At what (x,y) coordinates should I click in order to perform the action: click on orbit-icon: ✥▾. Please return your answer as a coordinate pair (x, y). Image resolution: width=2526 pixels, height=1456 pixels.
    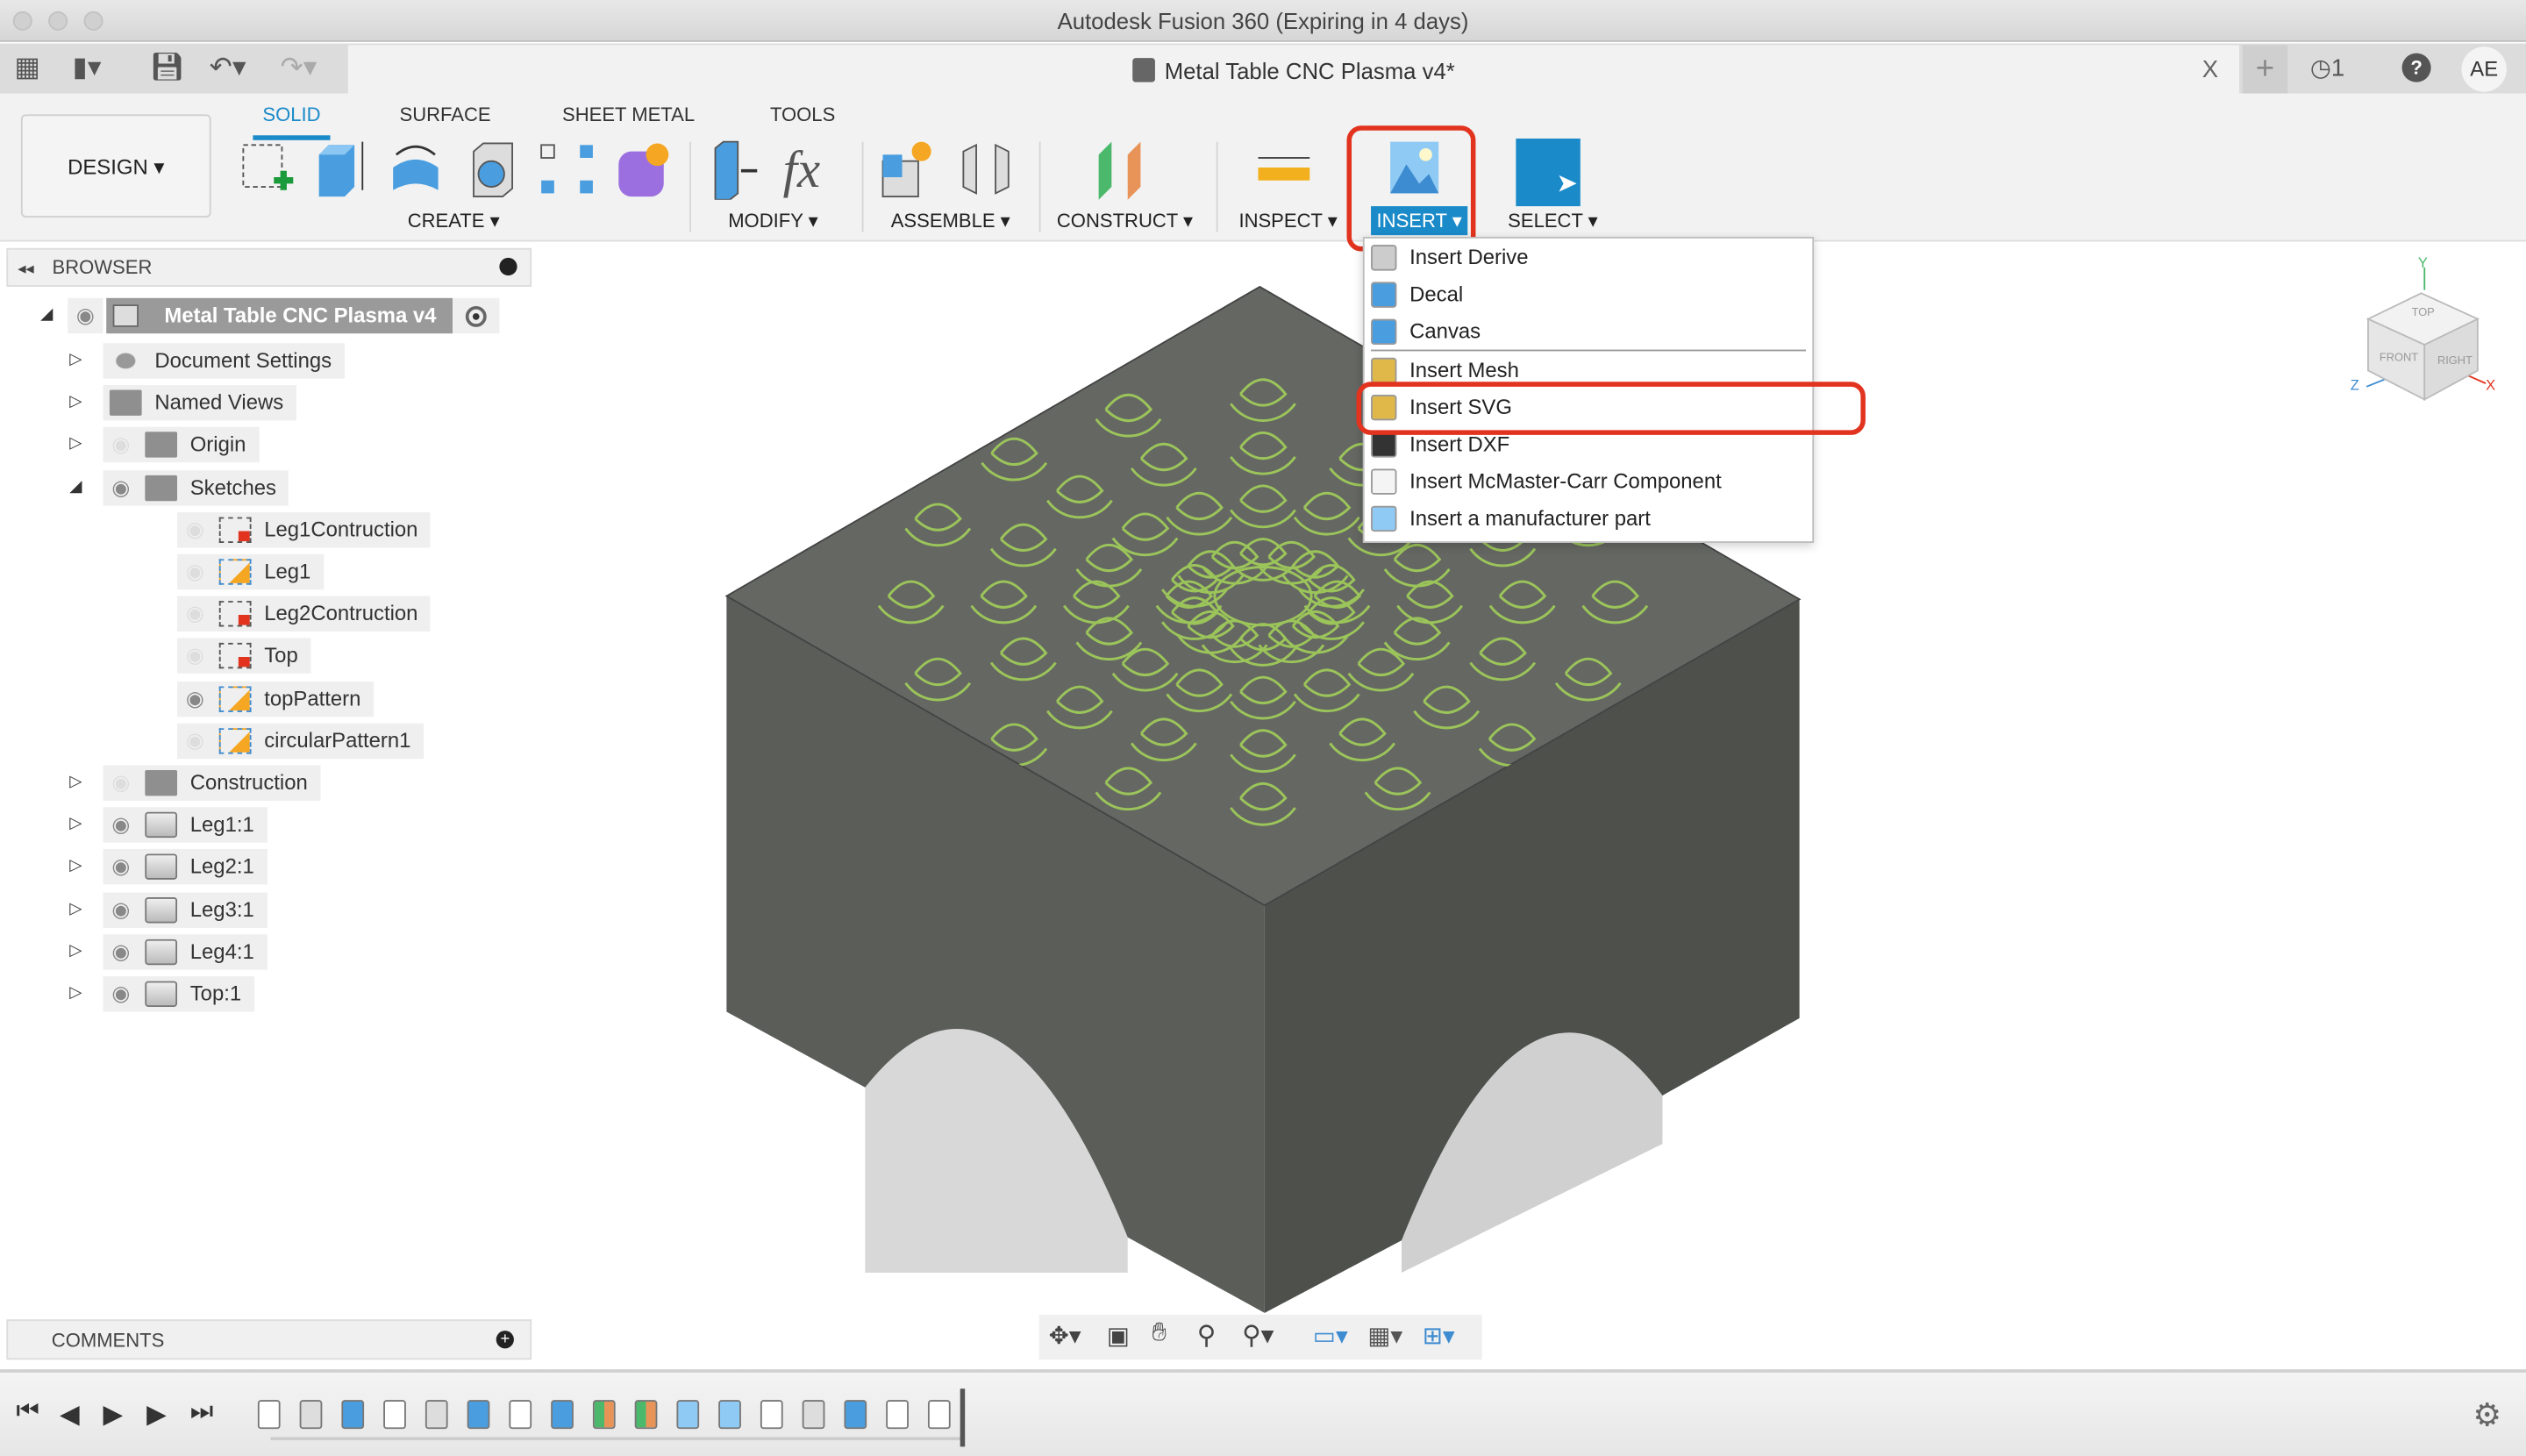
    Looking at the image, I should click on (1065, 1335).